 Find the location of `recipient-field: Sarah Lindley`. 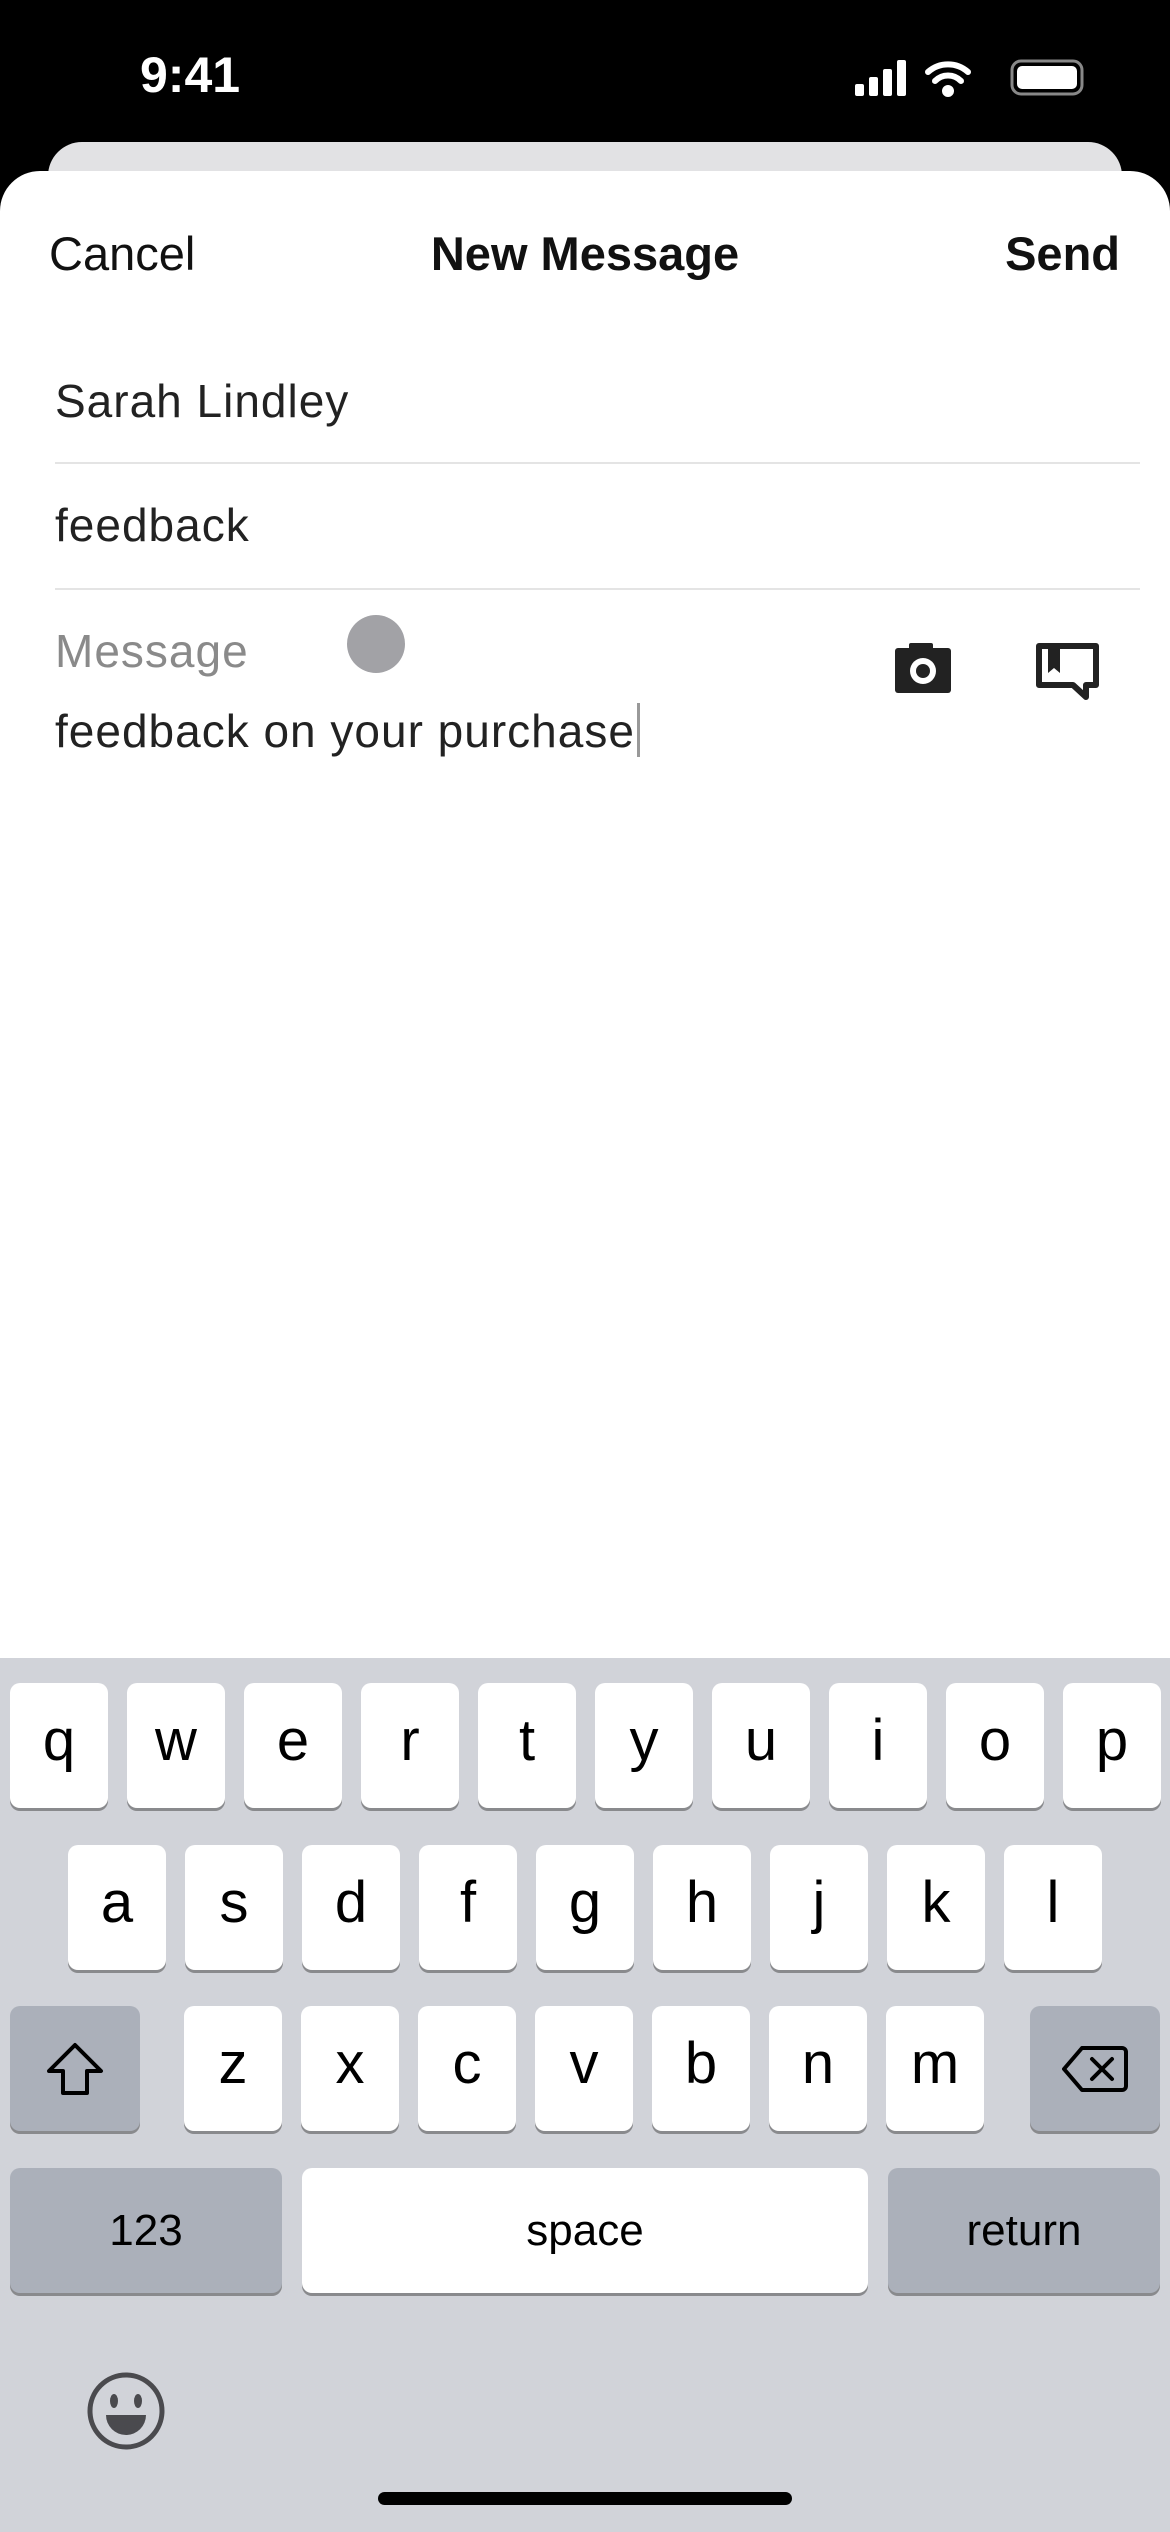

recipient-field: Sarah Lindley is located at coordinates (202, 401).